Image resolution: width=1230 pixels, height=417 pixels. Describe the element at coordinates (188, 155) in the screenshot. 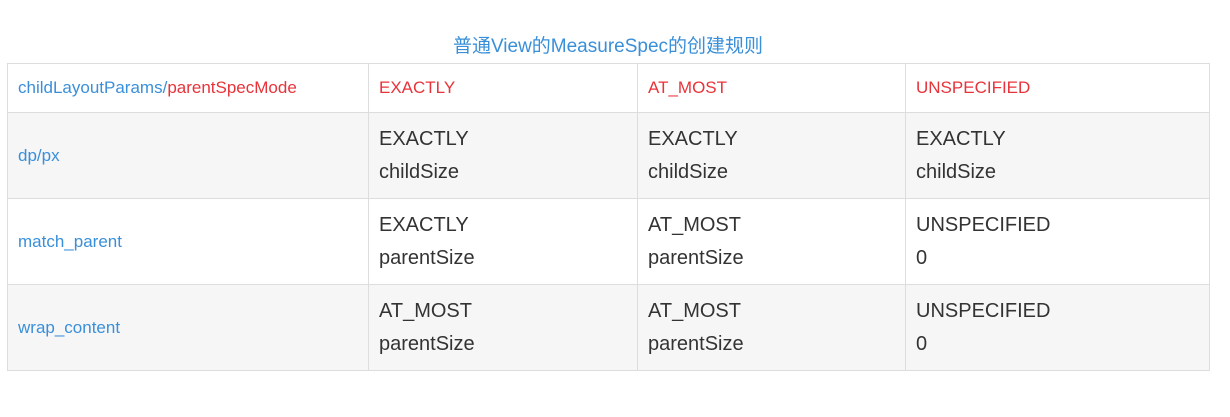

I see `row-label-dp-px: dp/px` at that location.